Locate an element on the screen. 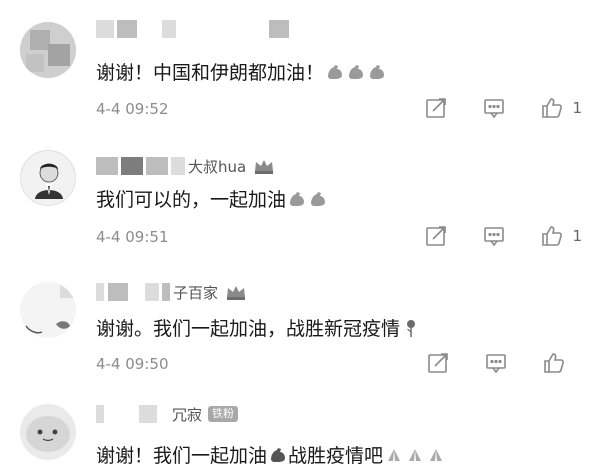 The width and height of the screenshot is (600, 464). username-row is located at coordinates (194, 29).